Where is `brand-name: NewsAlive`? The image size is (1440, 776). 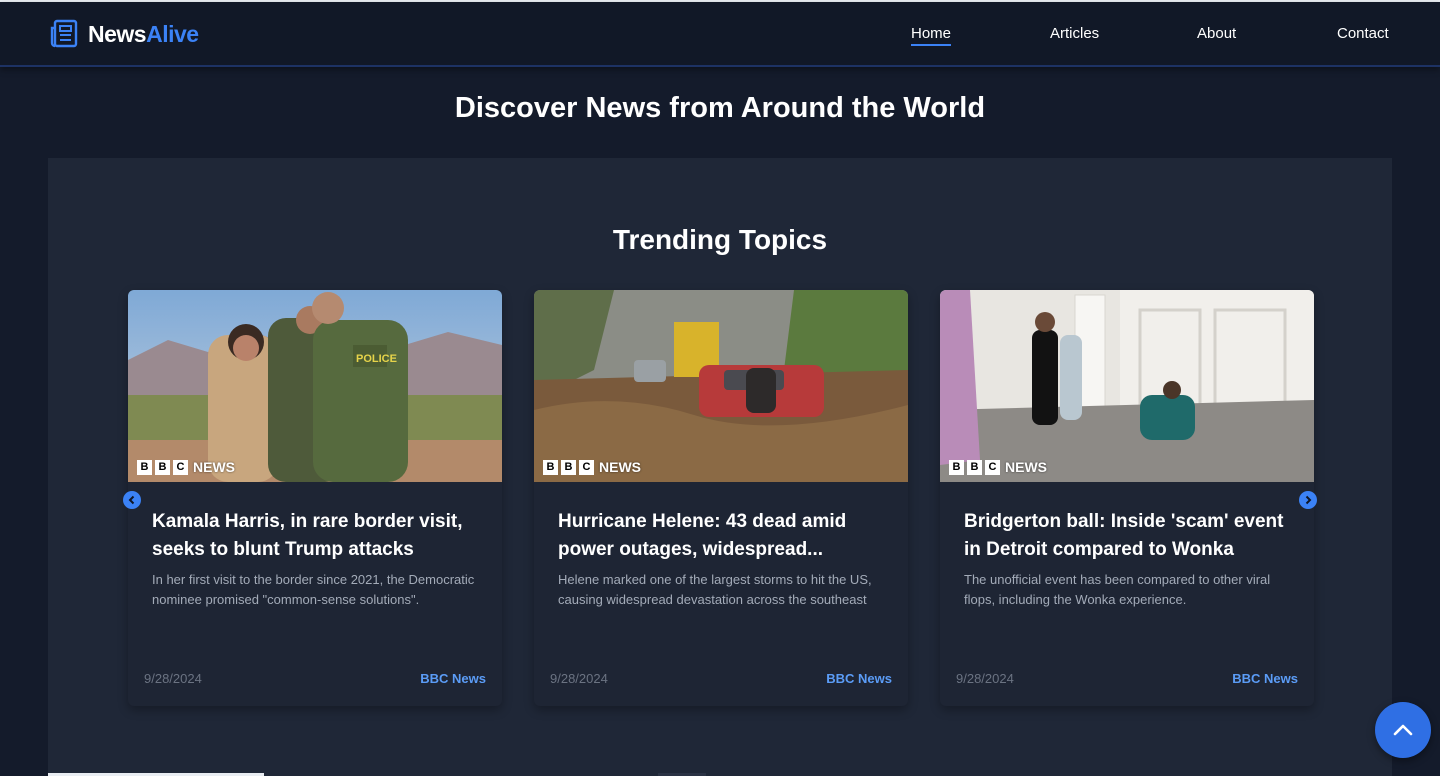 brand-name: NewsAlive is located at coordinates (143, 34).